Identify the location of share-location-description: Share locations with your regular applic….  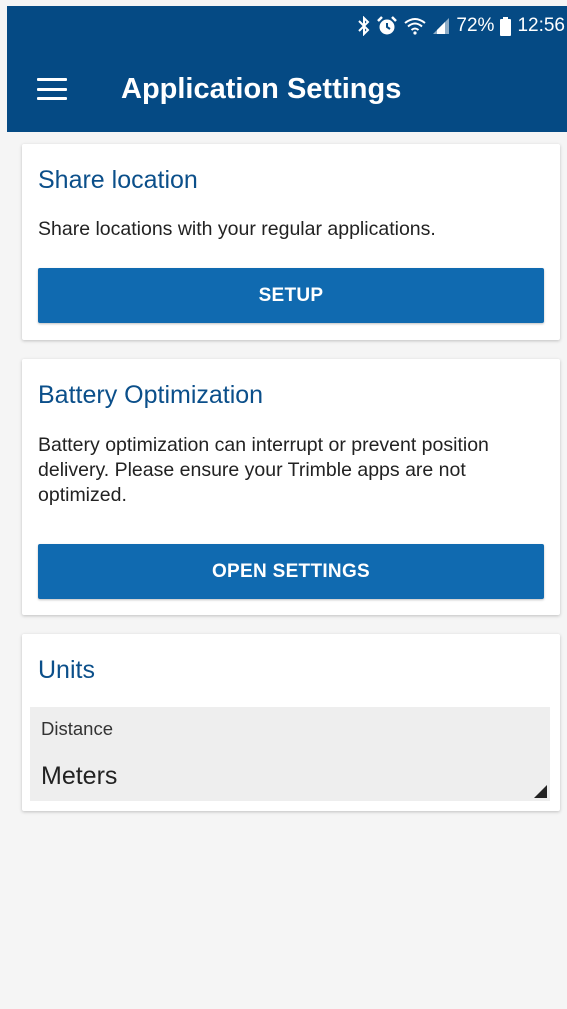
(237, 229).